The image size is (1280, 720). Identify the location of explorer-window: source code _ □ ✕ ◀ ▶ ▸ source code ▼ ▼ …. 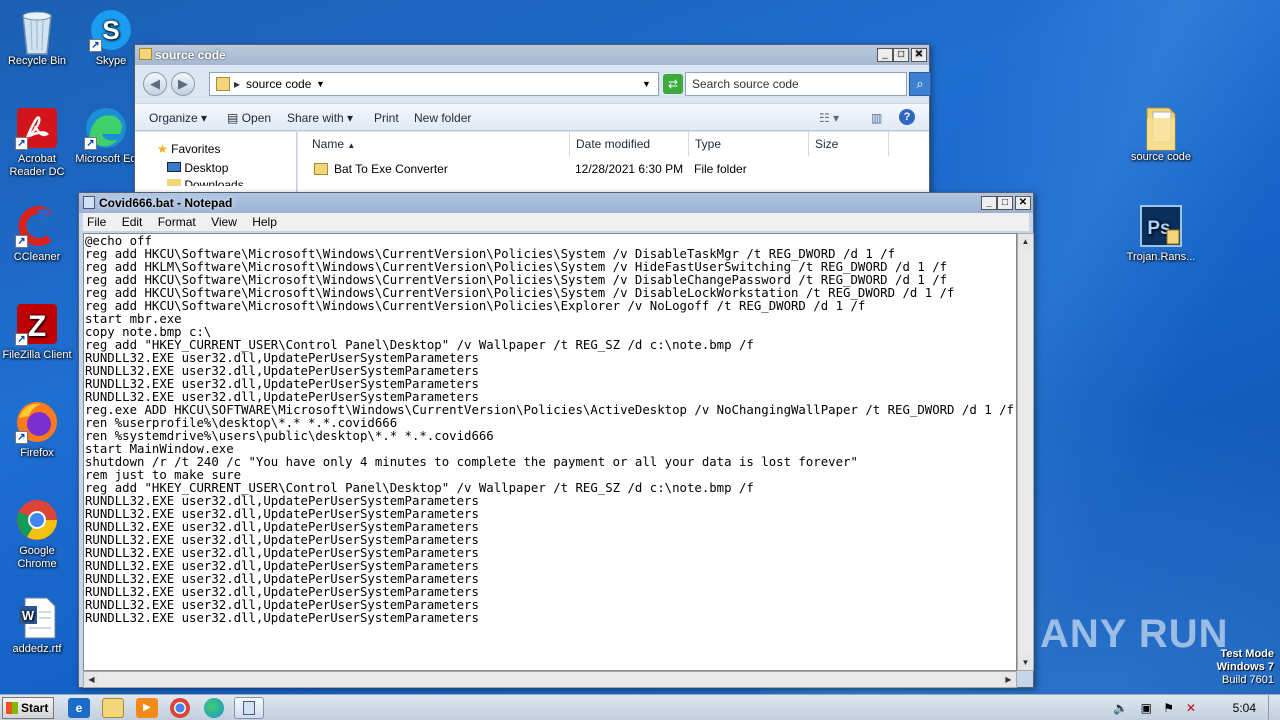
(532, 124).